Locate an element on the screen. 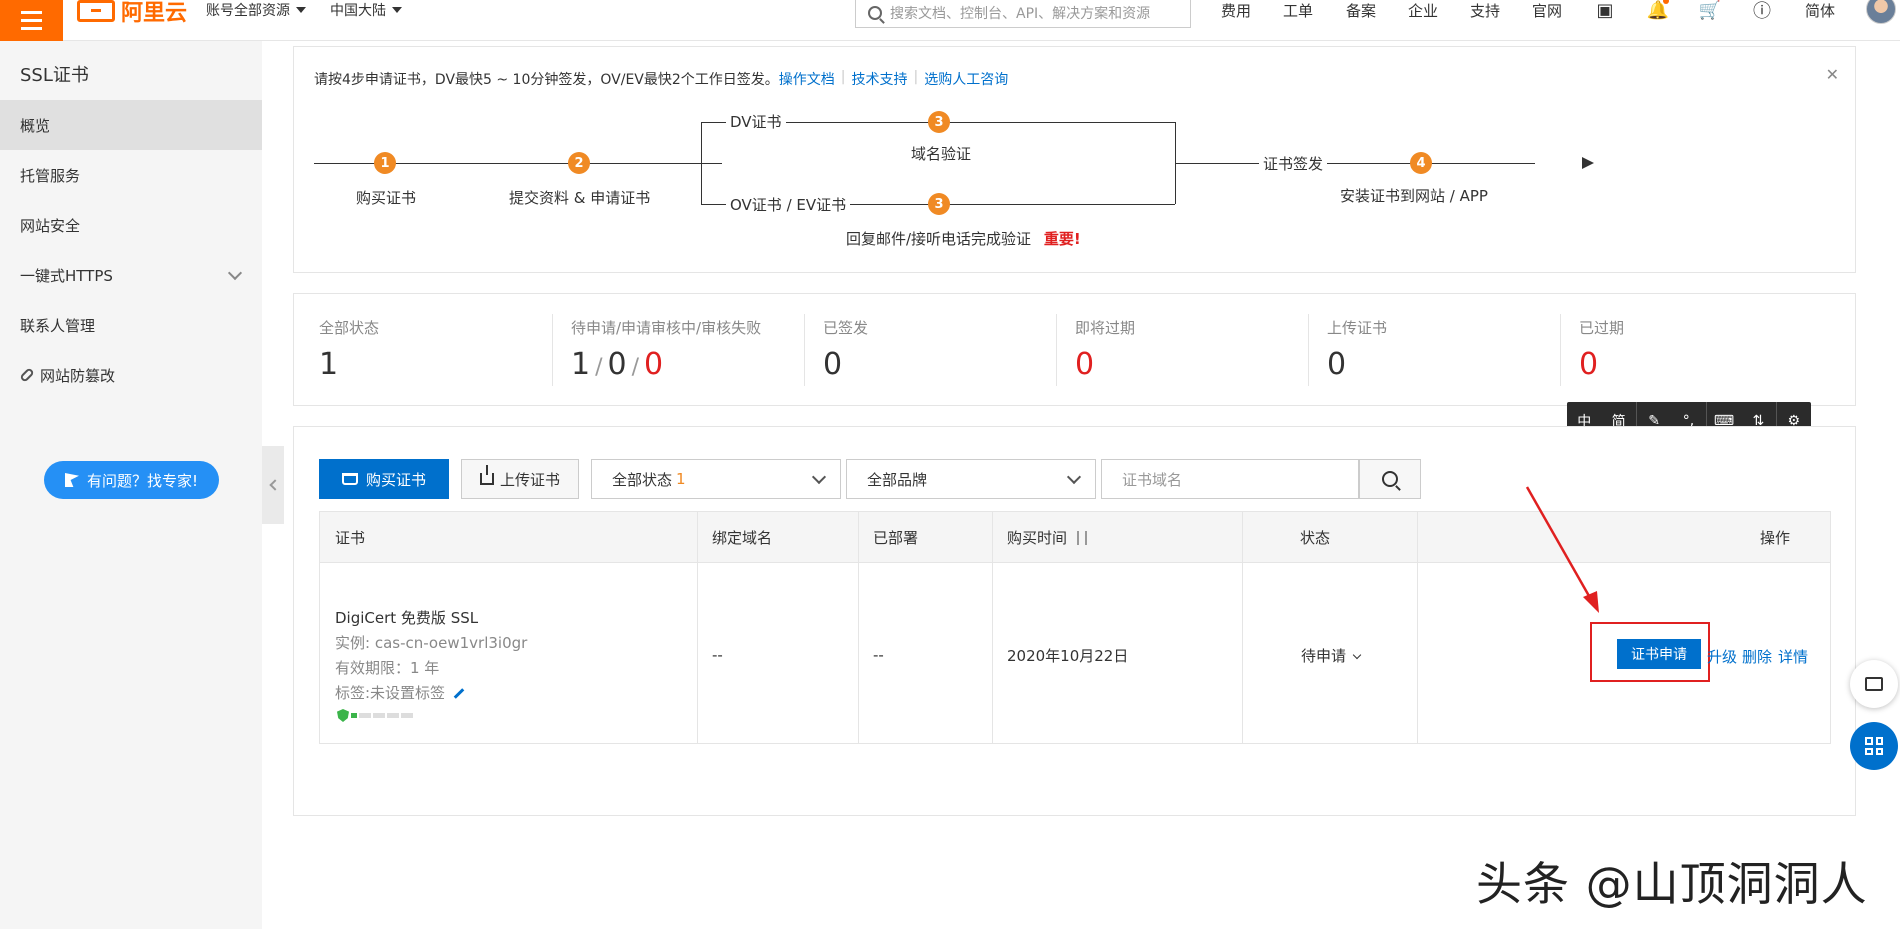 Image resolution: width=1900 pixels, height=929 pixels. stat-label: 即将过期 is located at coordinates (1105, 328).